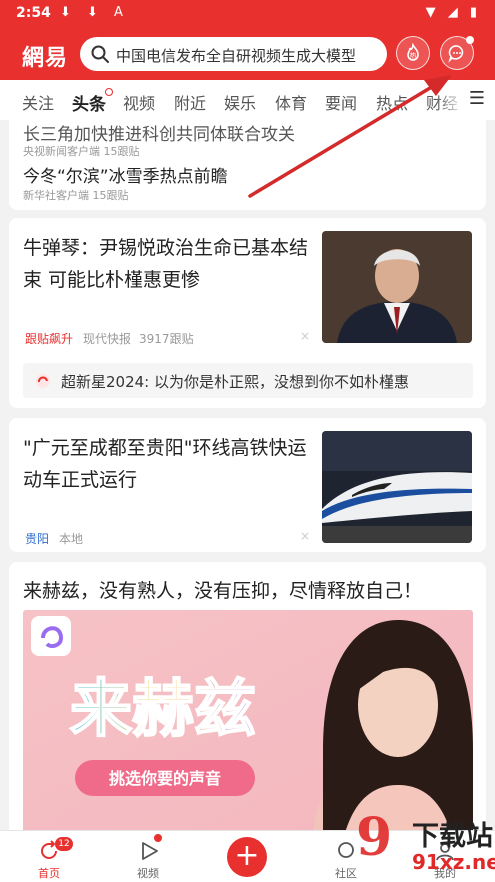 The image size is (495, 882). Describe the element at coordinates (450, 100) in the screenshot. I see `tabs-fade` at that location.